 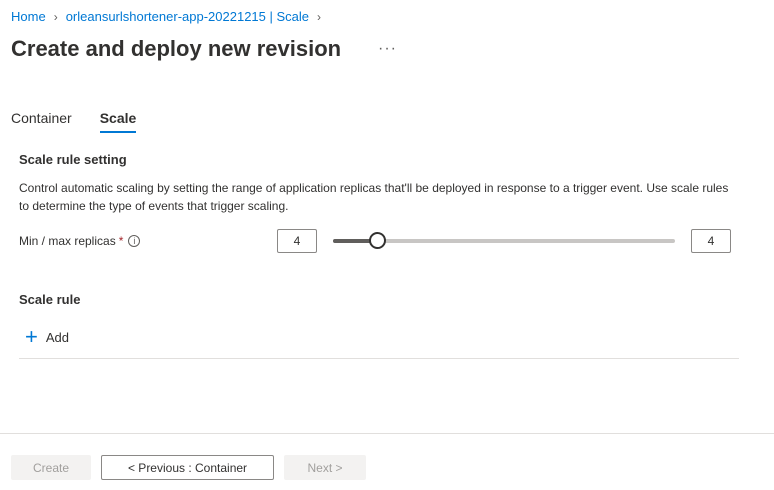 I want to click on tab-list: Container Scale, so click(x=87, y=121).